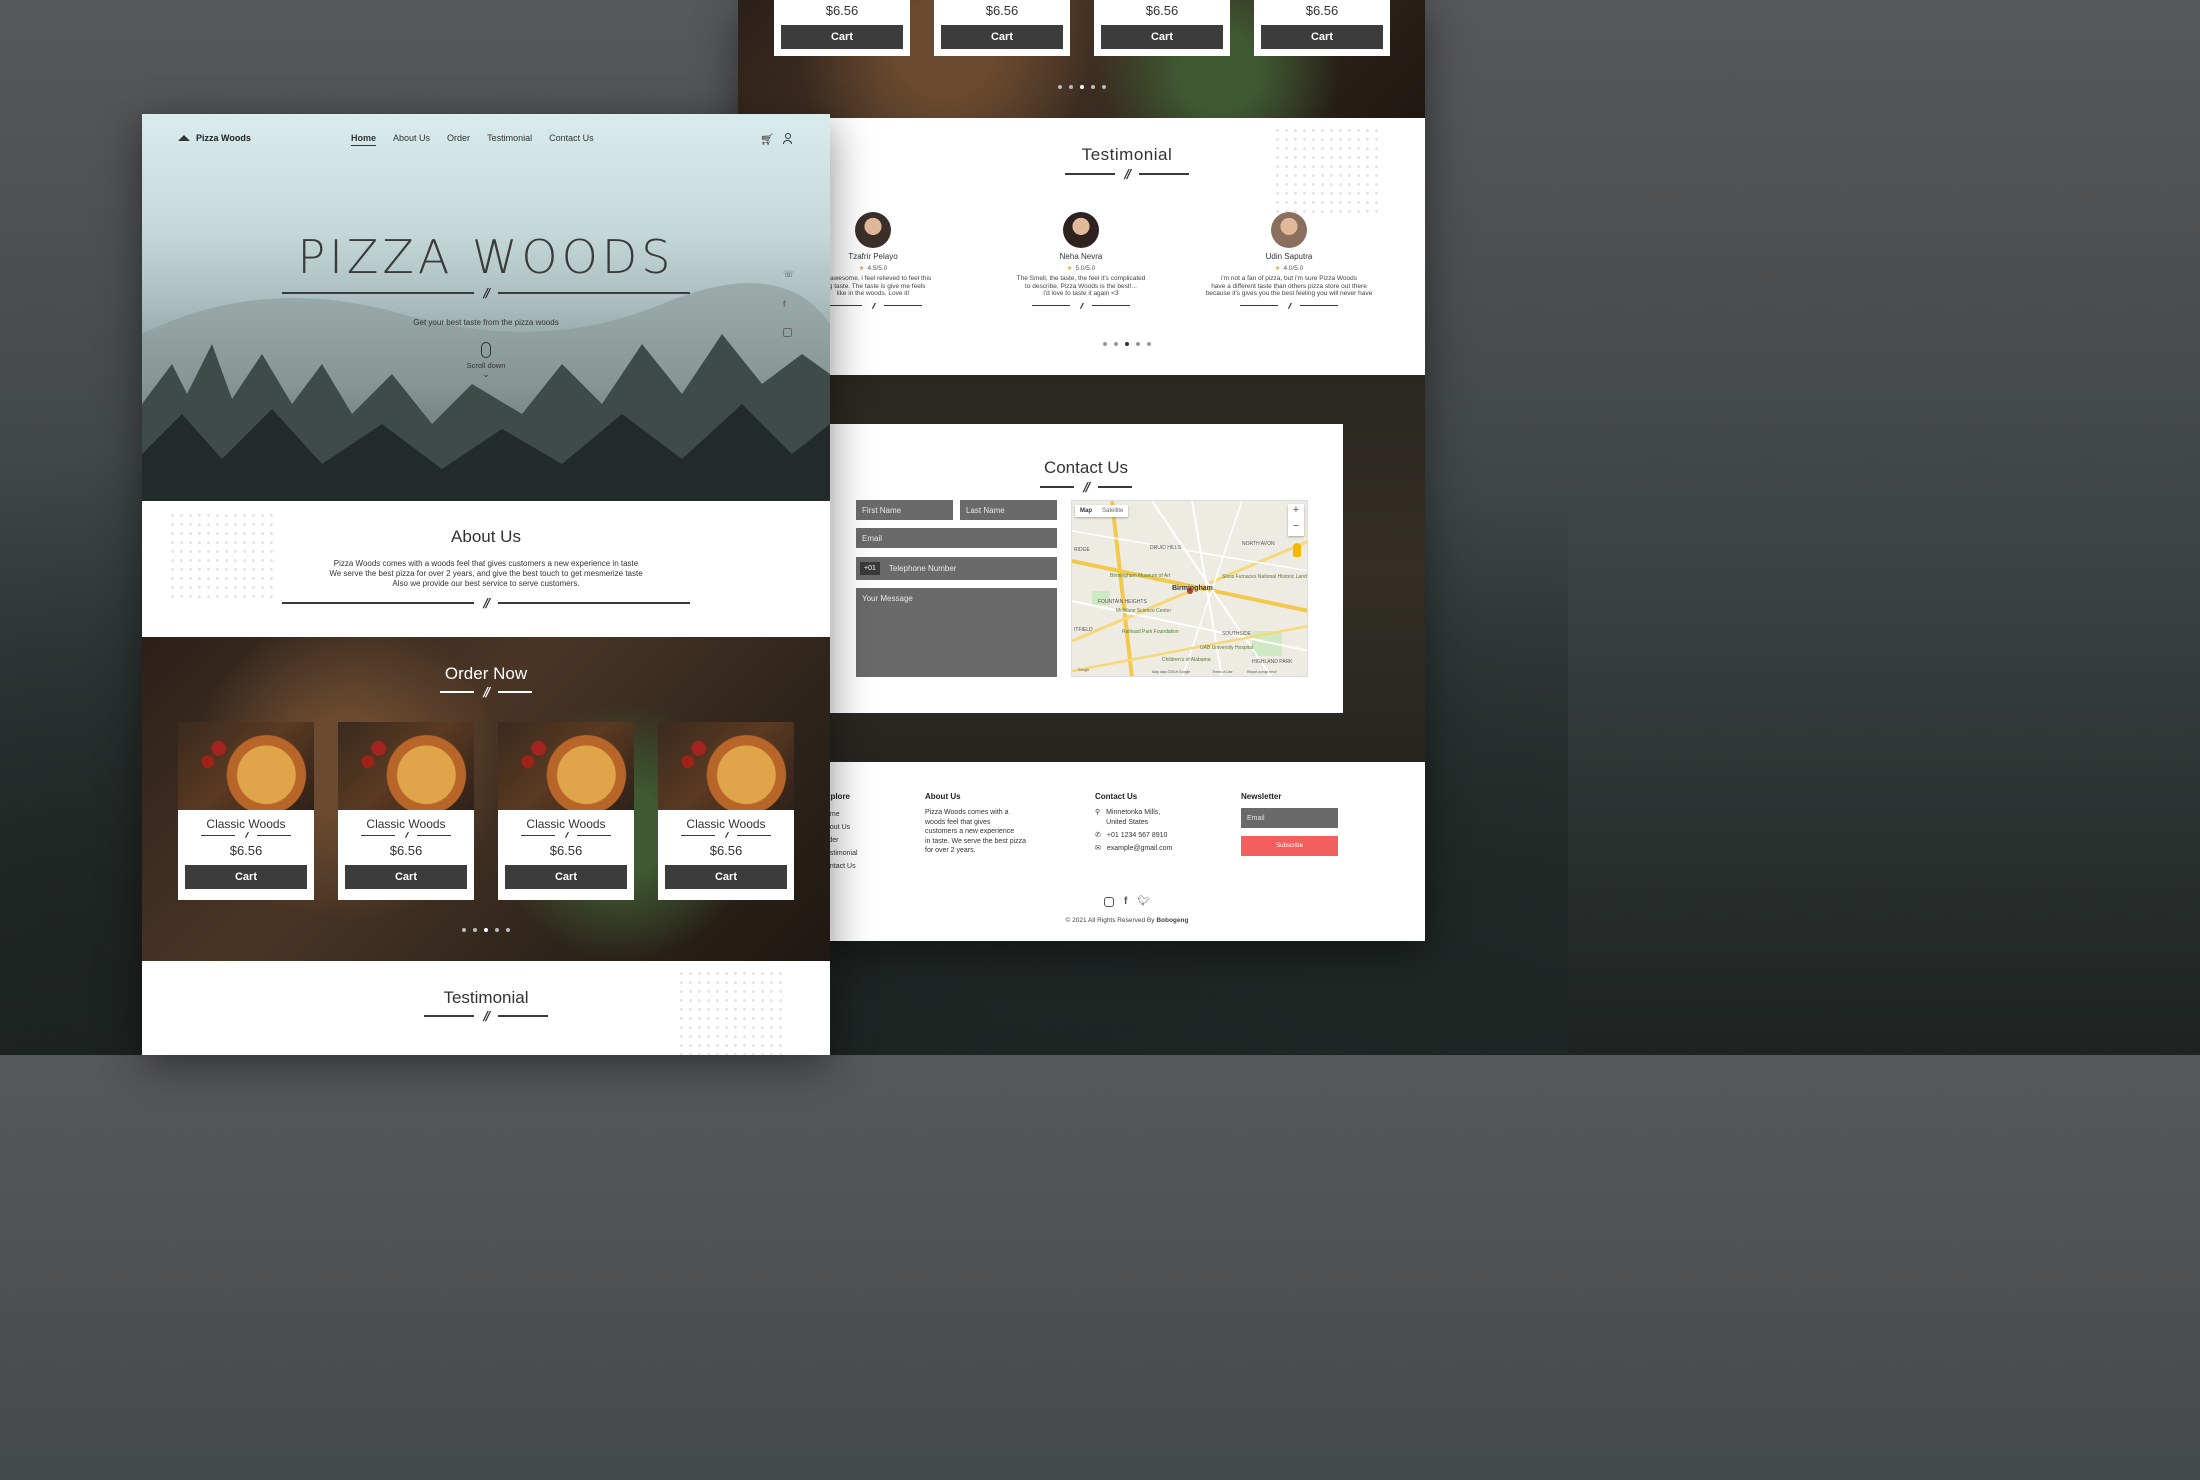 Image resolution: width=2200 pixels, height=1480 pixels. I want to click on email-field: Email, so click(956, 538).